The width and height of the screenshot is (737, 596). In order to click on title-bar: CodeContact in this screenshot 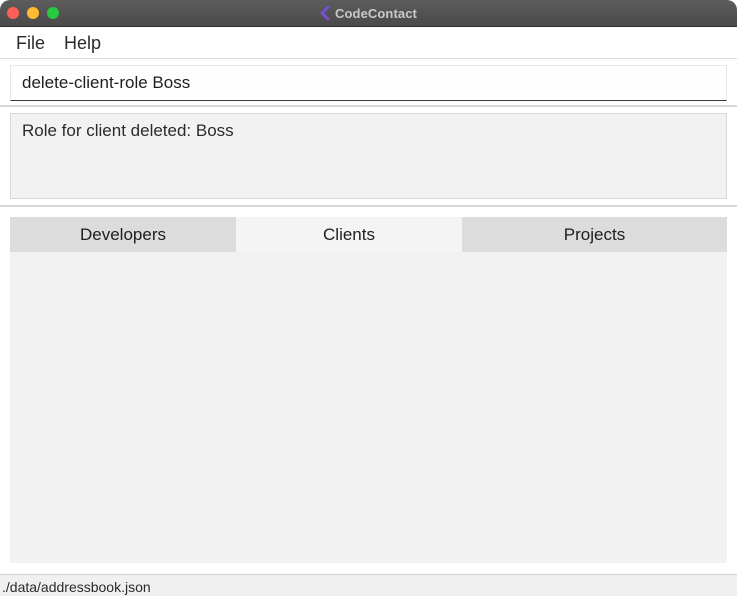, I will do `click(368, 13)`.